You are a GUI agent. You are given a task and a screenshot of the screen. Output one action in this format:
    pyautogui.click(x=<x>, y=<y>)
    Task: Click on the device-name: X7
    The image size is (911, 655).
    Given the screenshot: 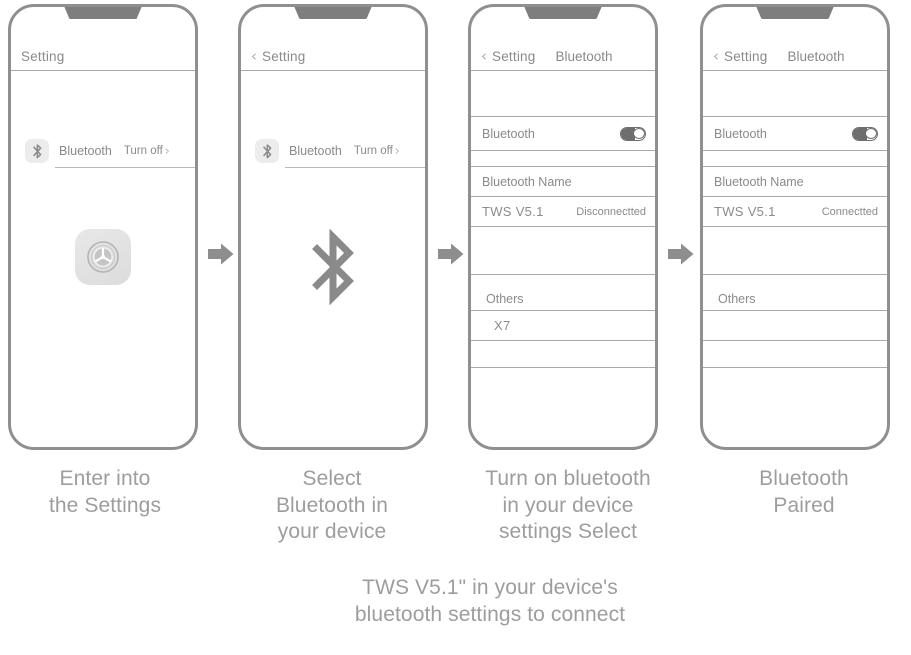 What is the action you would take?
    pyautogui.click(x=502, y=325)
    